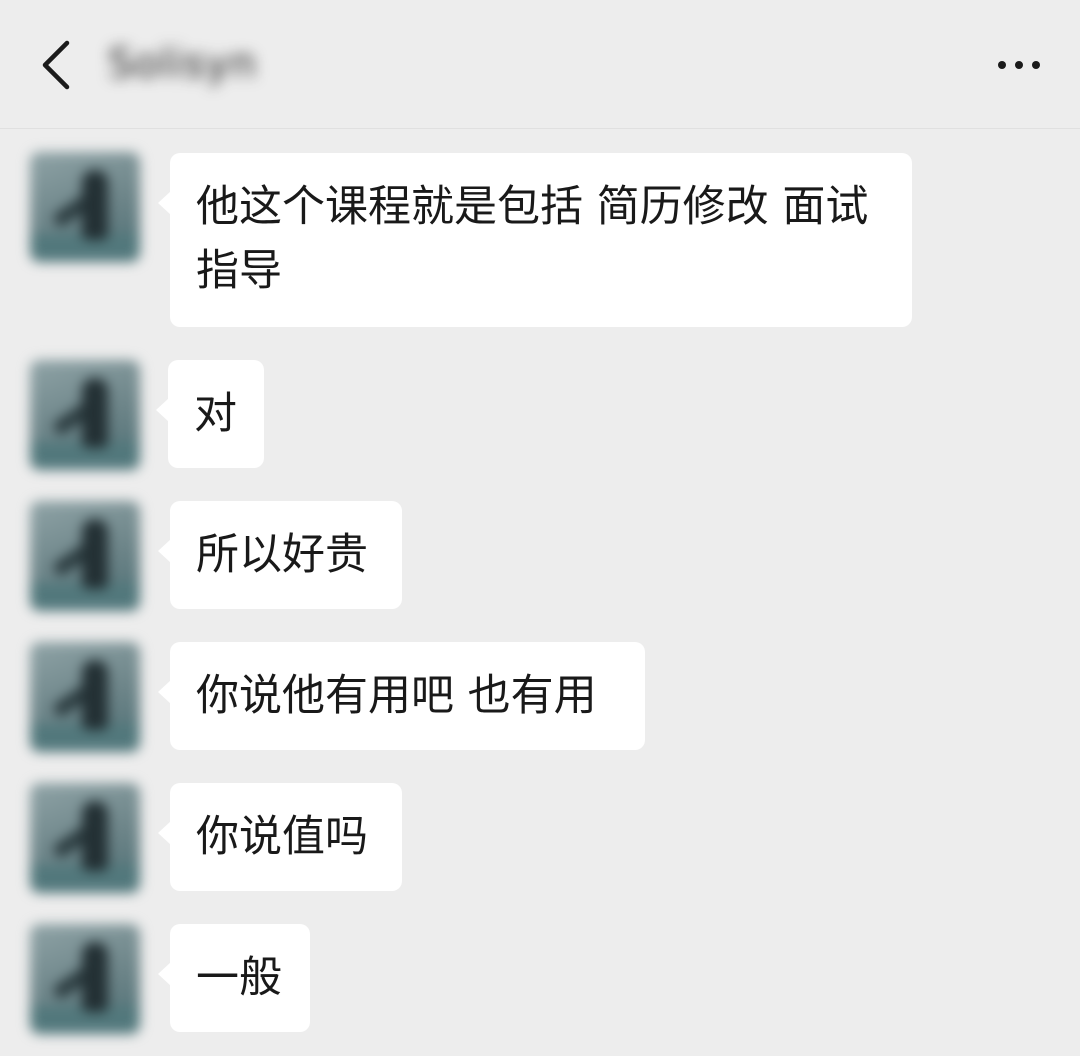 Image resolution: width=1080 pixels, height=1056 pixels. I want to click on back-button, so click(56, 65).